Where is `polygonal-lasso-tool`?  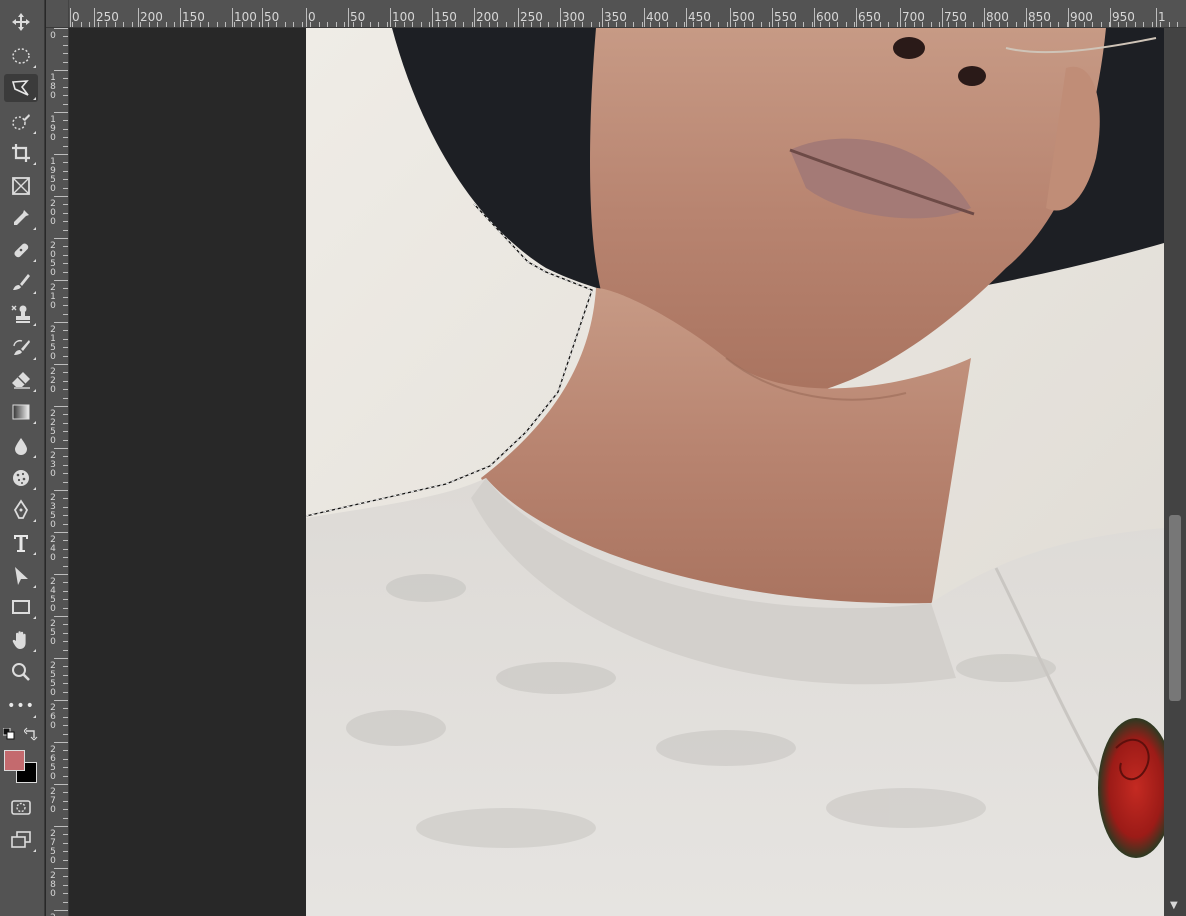
polygonal-lasso-tool is located at coordinates (21, 88).